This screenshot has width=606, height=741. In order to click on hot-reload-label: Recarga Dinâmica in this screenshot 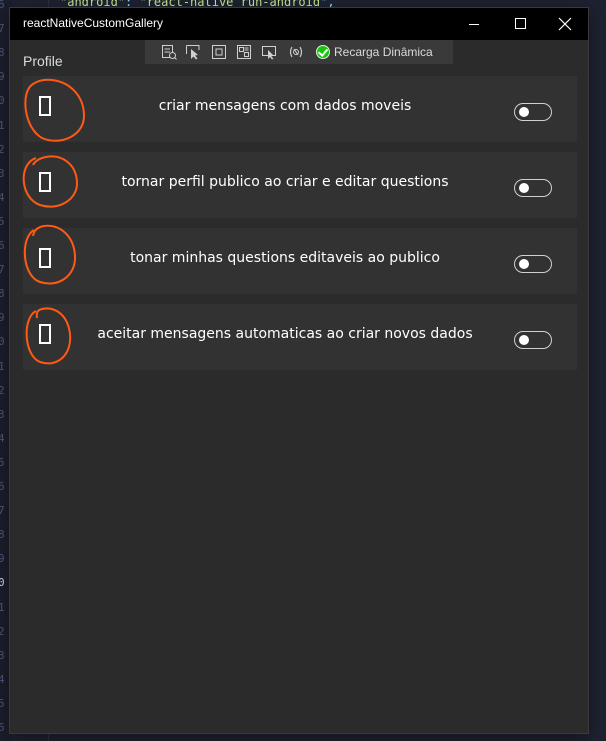, I will do `click(383, 52)`.